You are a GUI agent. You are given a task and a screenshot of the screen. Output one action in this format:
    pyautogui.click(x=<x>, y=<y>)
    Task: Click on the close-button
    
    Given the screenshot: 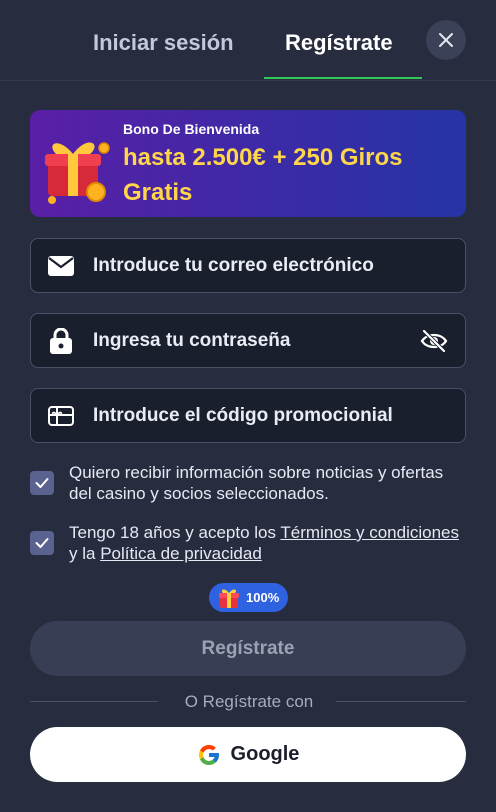 What is the action you would take?
    pyautogui.click(x=446, y=40)
    